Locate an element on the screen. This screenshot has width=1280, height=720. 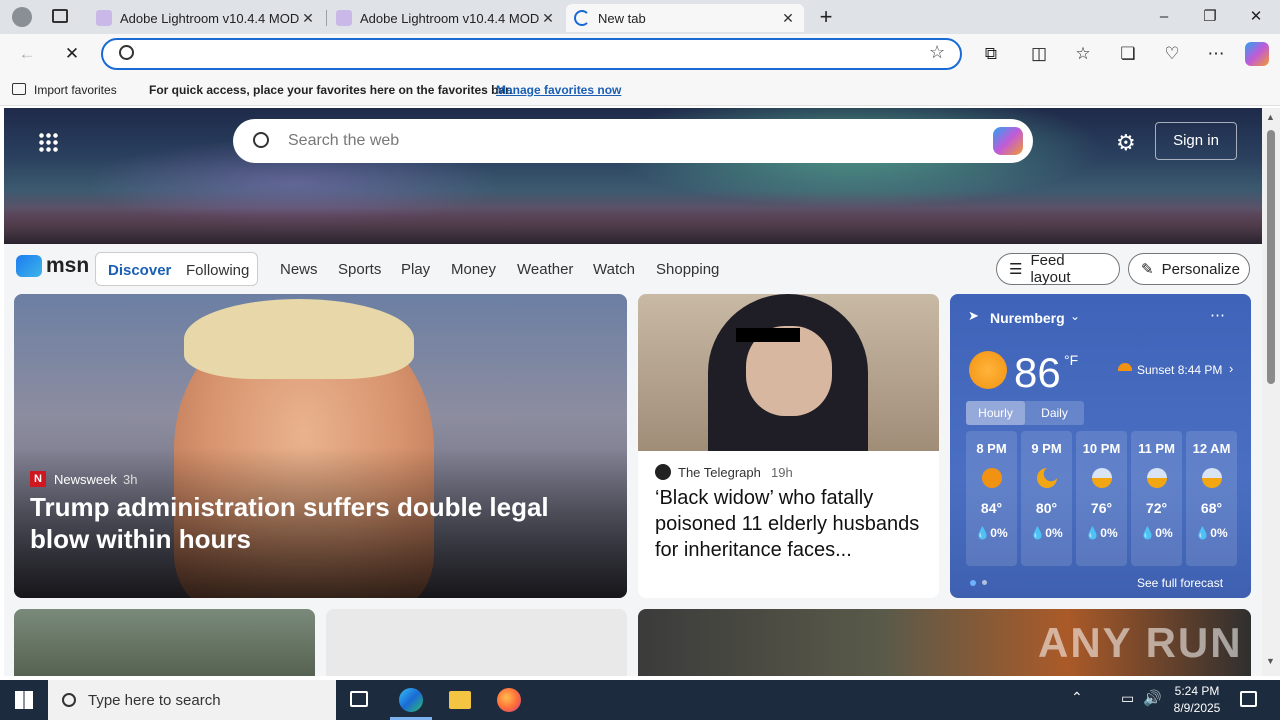
nav-news: News is located at coordinates (299, 269).